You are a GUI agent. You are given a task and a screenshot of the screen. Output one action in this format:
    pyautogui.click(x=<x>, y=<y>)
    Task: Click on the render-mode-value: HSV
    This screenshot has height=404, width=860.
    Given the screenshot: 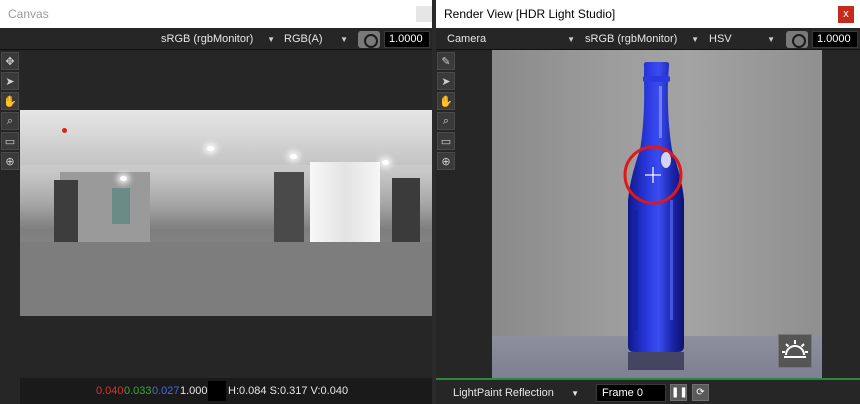 What is the action you would take?
    pyautogui.click(x=720, y=39)
    